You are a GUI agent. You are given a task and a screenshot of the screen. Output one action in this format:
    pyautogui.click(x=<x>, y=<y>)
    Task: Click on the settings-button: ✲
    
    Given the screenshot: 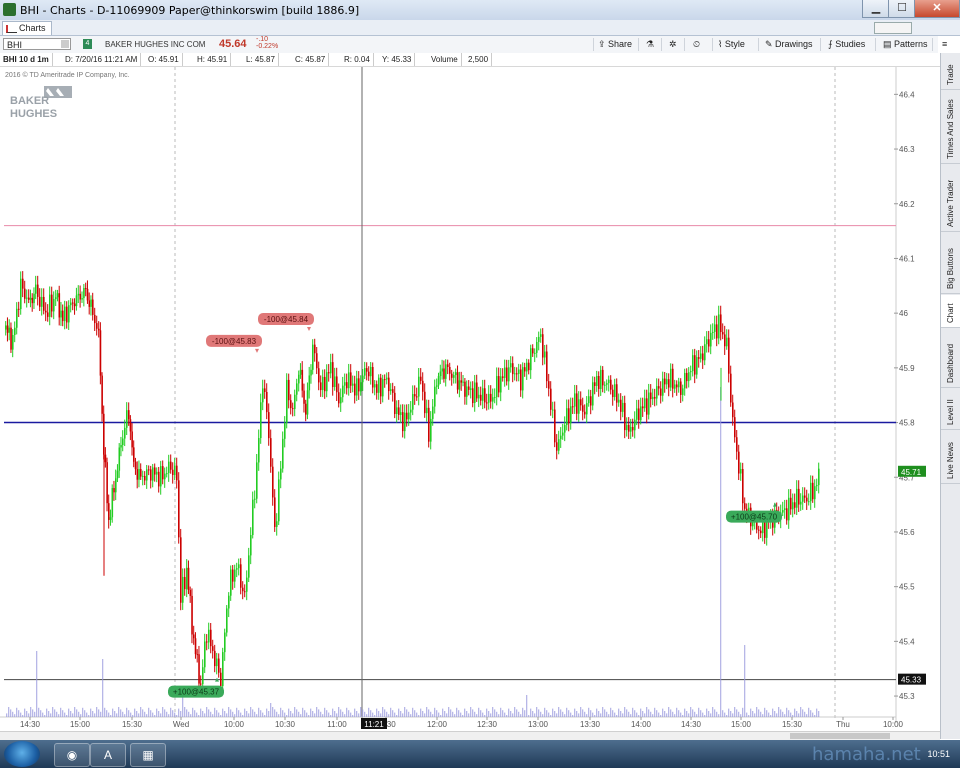 What is the action you would take?
    pyautogui.click(x=673, y=44)
    